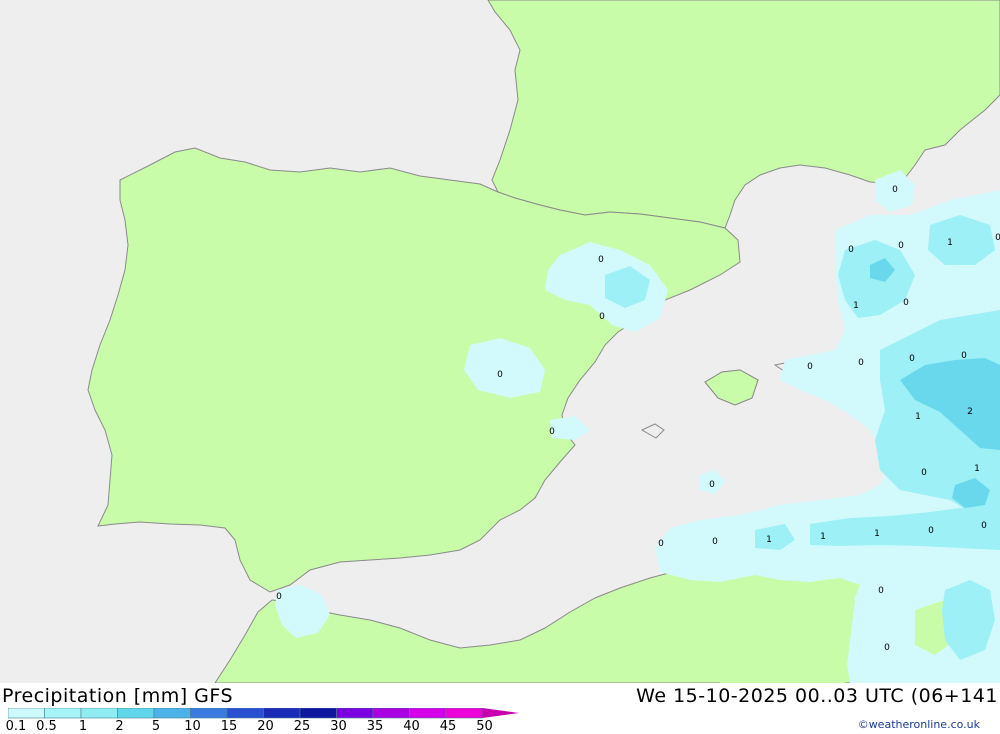 This screenshot has height=734, width=1000. What do you see at coordinates (970, 412) in the screenshot?
I see `contour-label: 2` at bounding box center [970, 412].